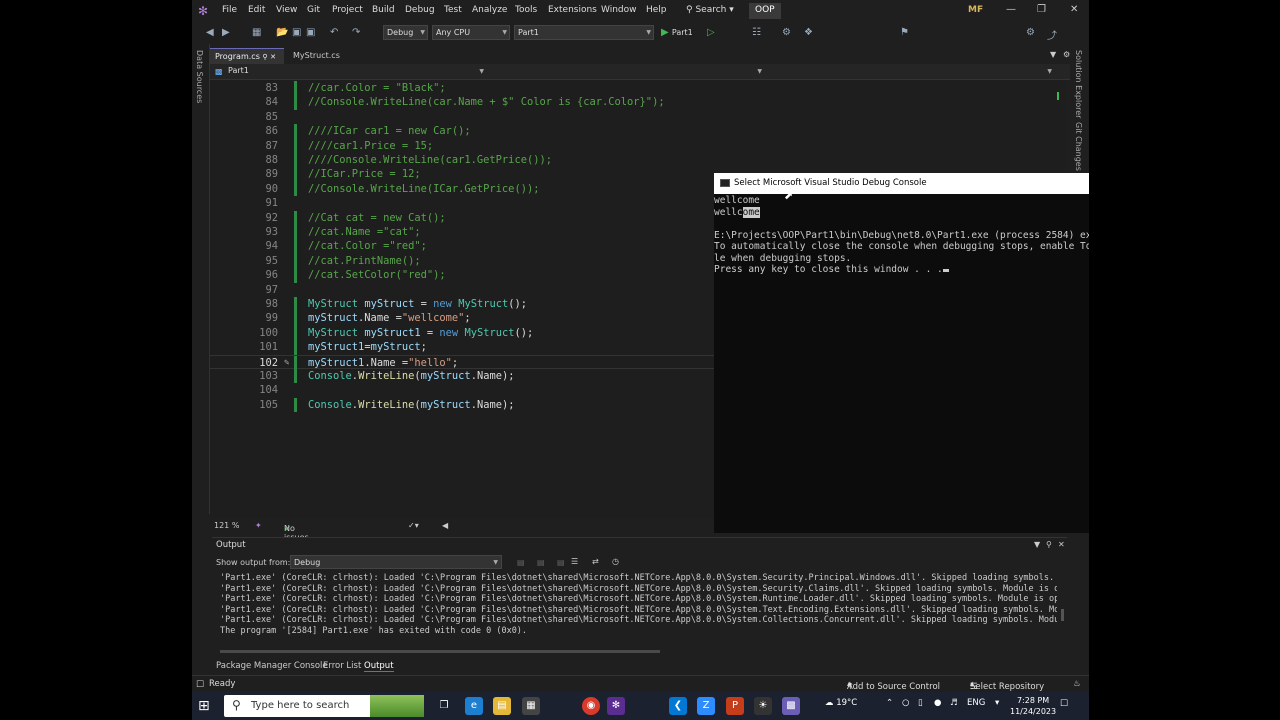  What do you see at coordinates (1007, 685) in the screenshot?
I see `select-repository-button: ☷ Select Repository ▴` at bounding box center [1007, 685].